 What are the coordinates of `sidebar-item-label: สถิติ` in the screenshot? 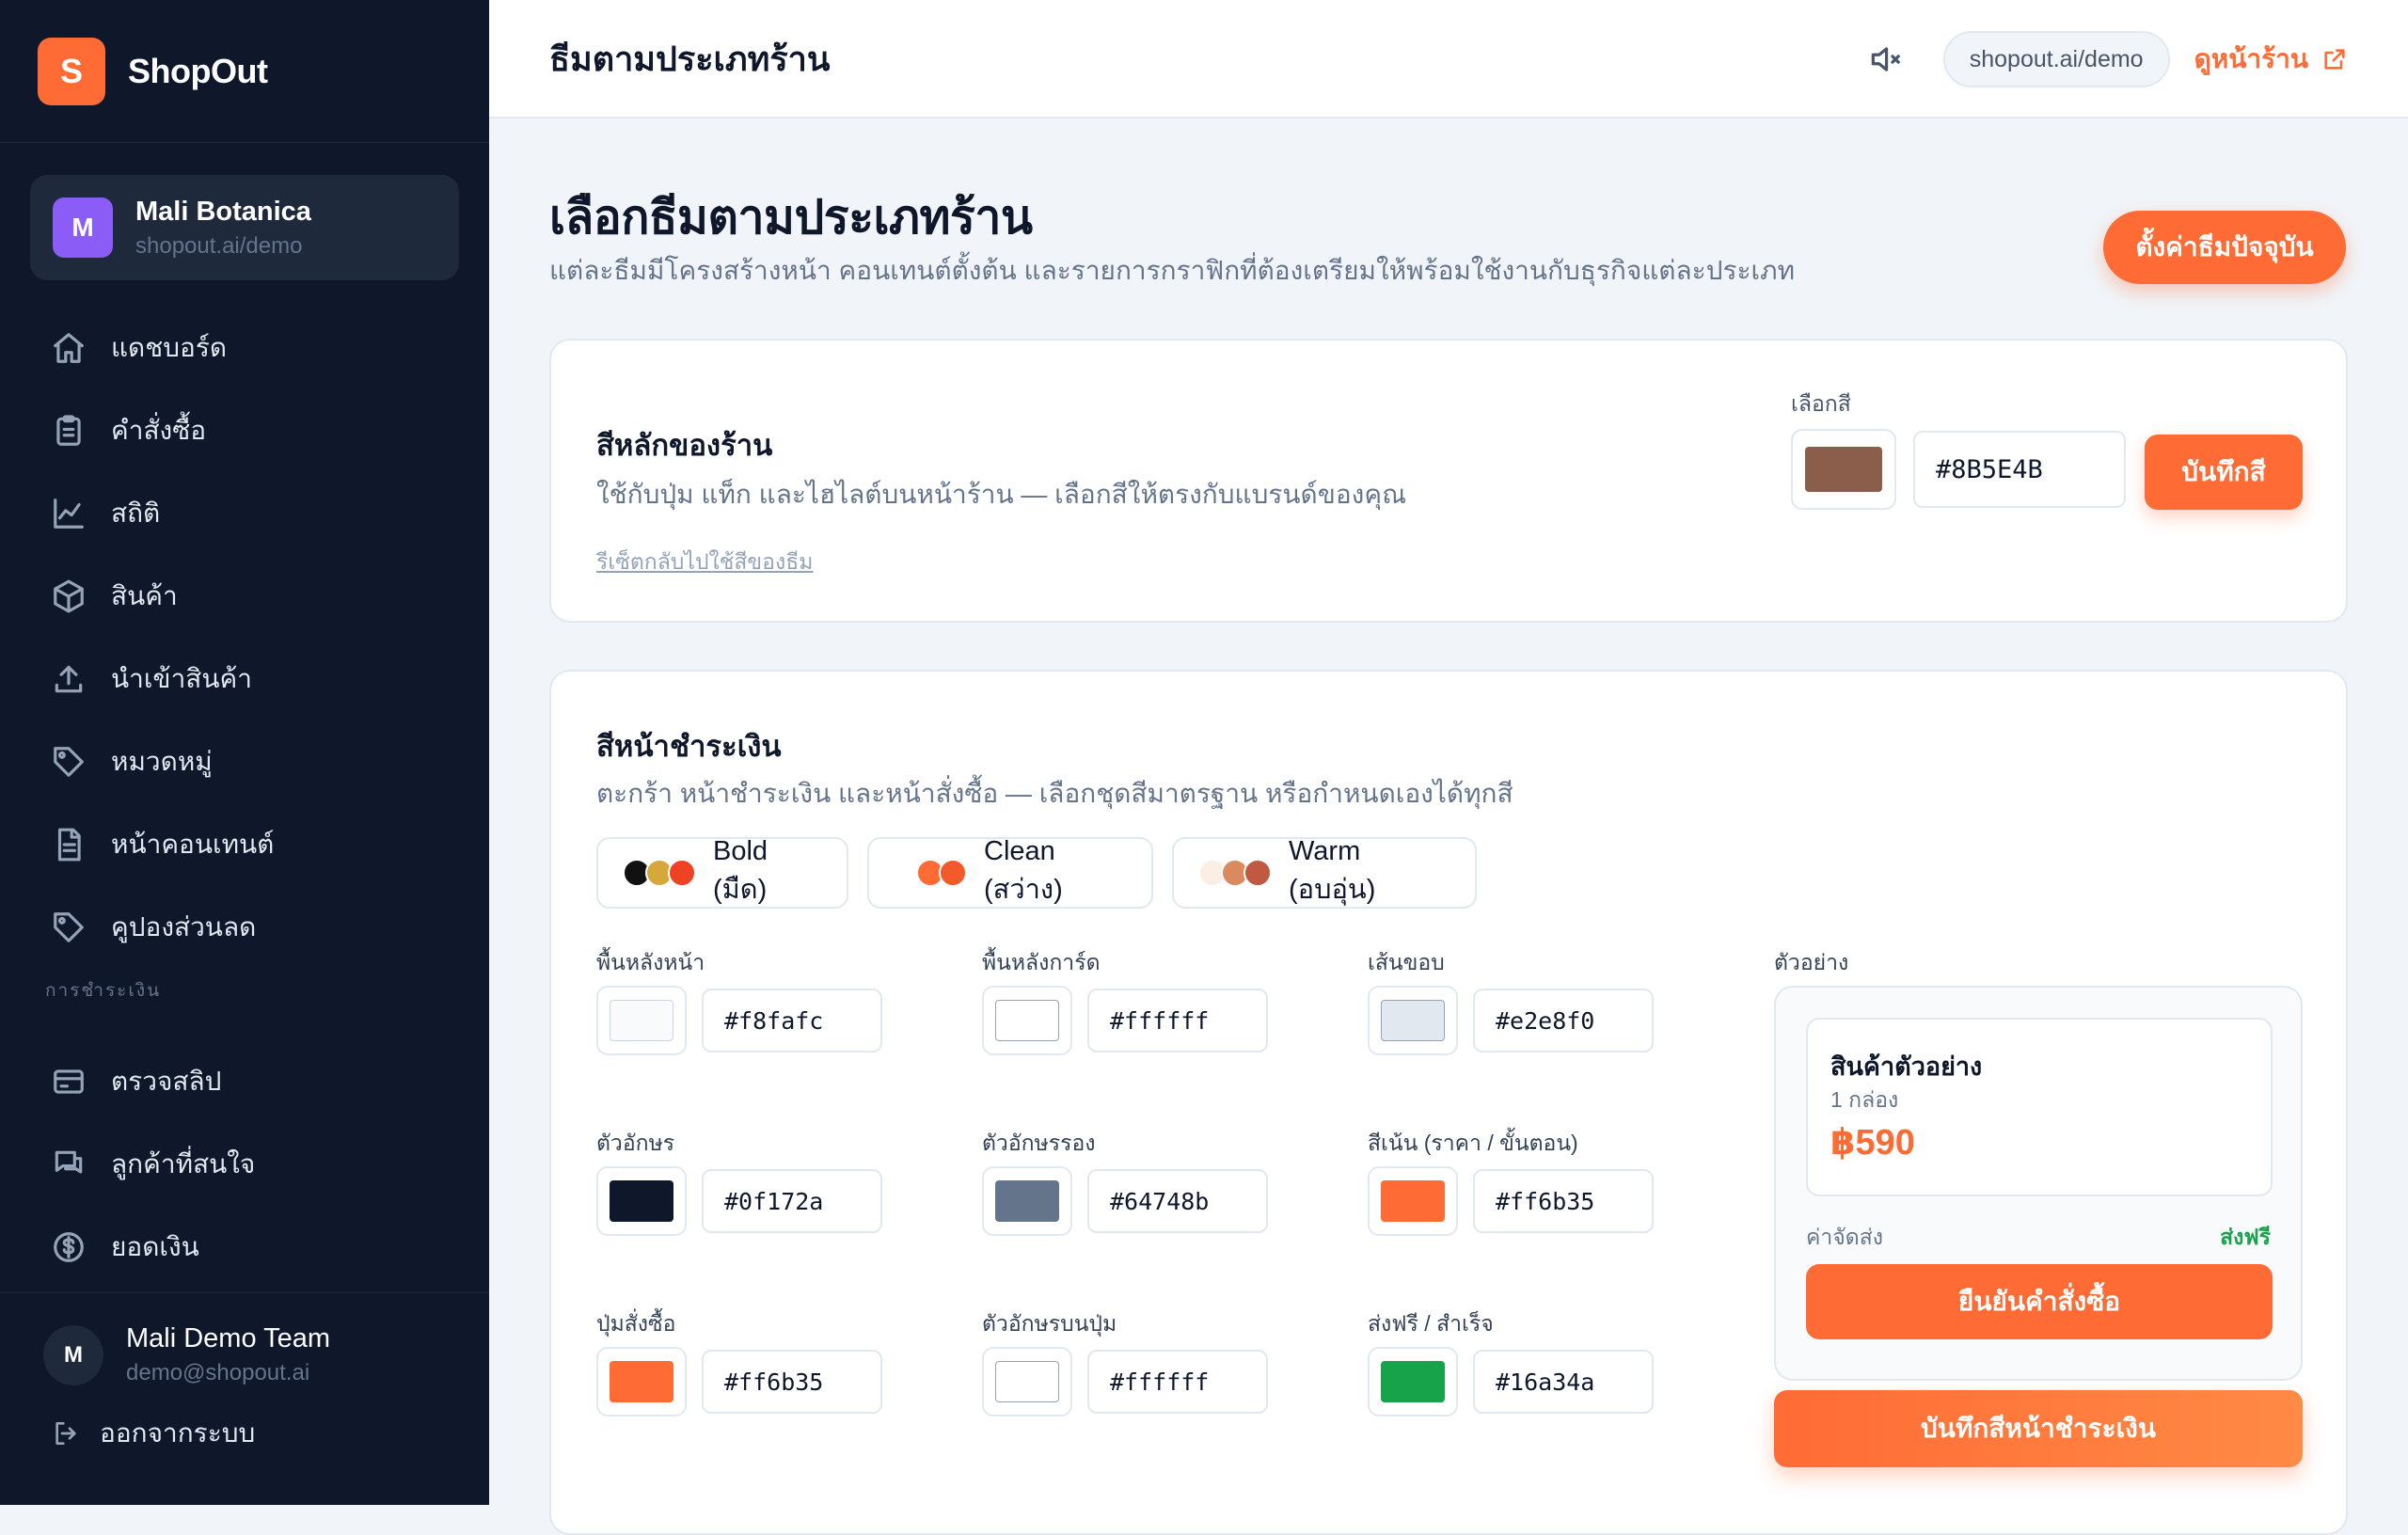 It's located at (136, 513).